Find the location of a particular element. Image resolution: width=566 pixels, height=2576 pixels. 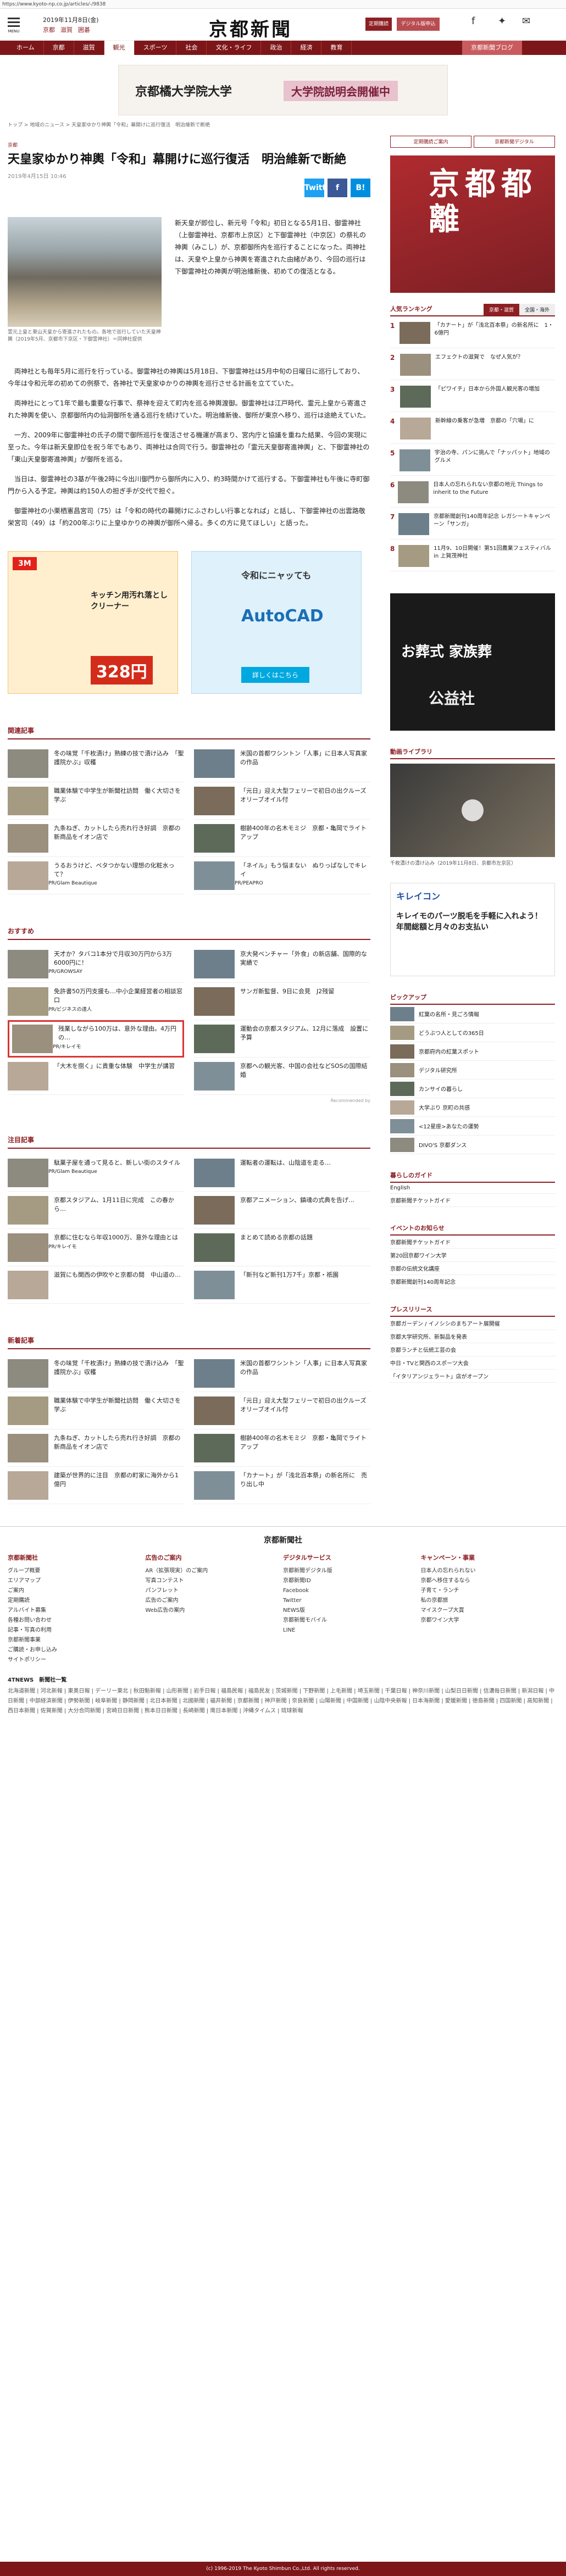

recommend-item: 残業しながら100万は、意外な理由。4万円の… PR/キレイモ is located at coordinates (96, 1039).